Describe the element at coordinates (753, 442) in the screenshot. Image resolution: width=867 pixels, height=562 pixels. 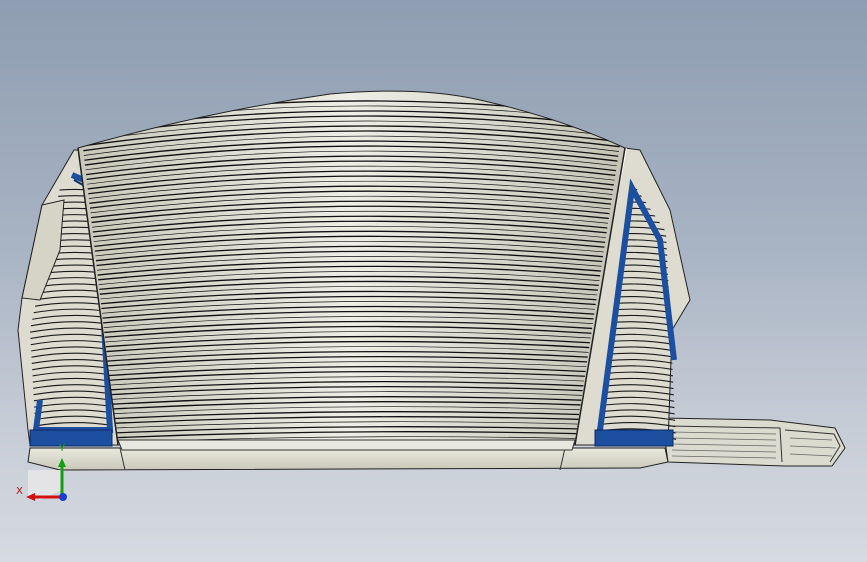
I see `side-tab` at that location.